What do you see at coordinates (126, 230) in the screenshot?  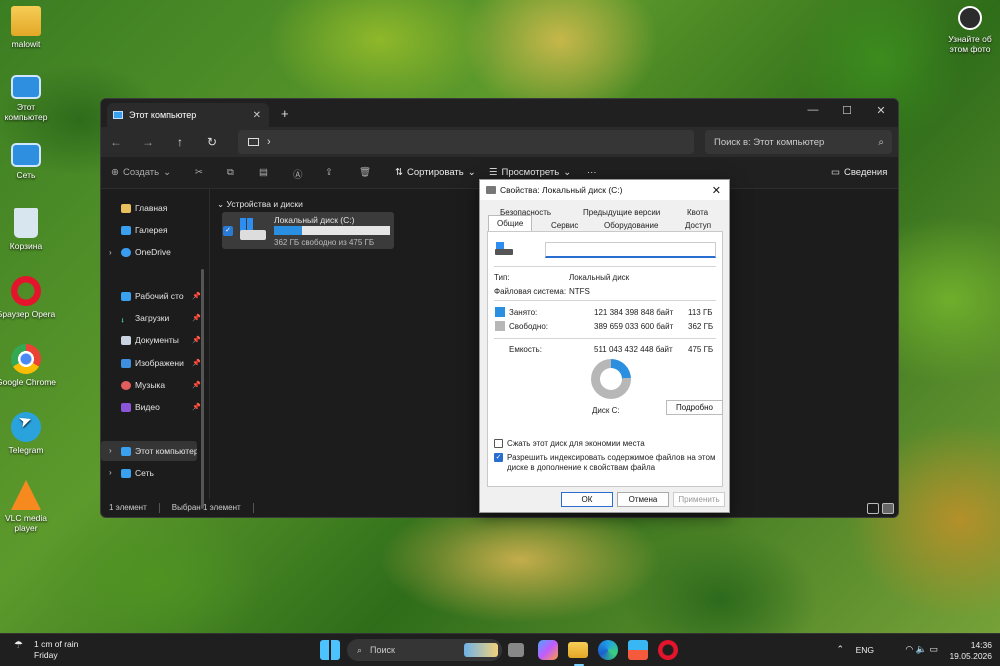 I see `gallery-icon` at bounding box center [126, 230].